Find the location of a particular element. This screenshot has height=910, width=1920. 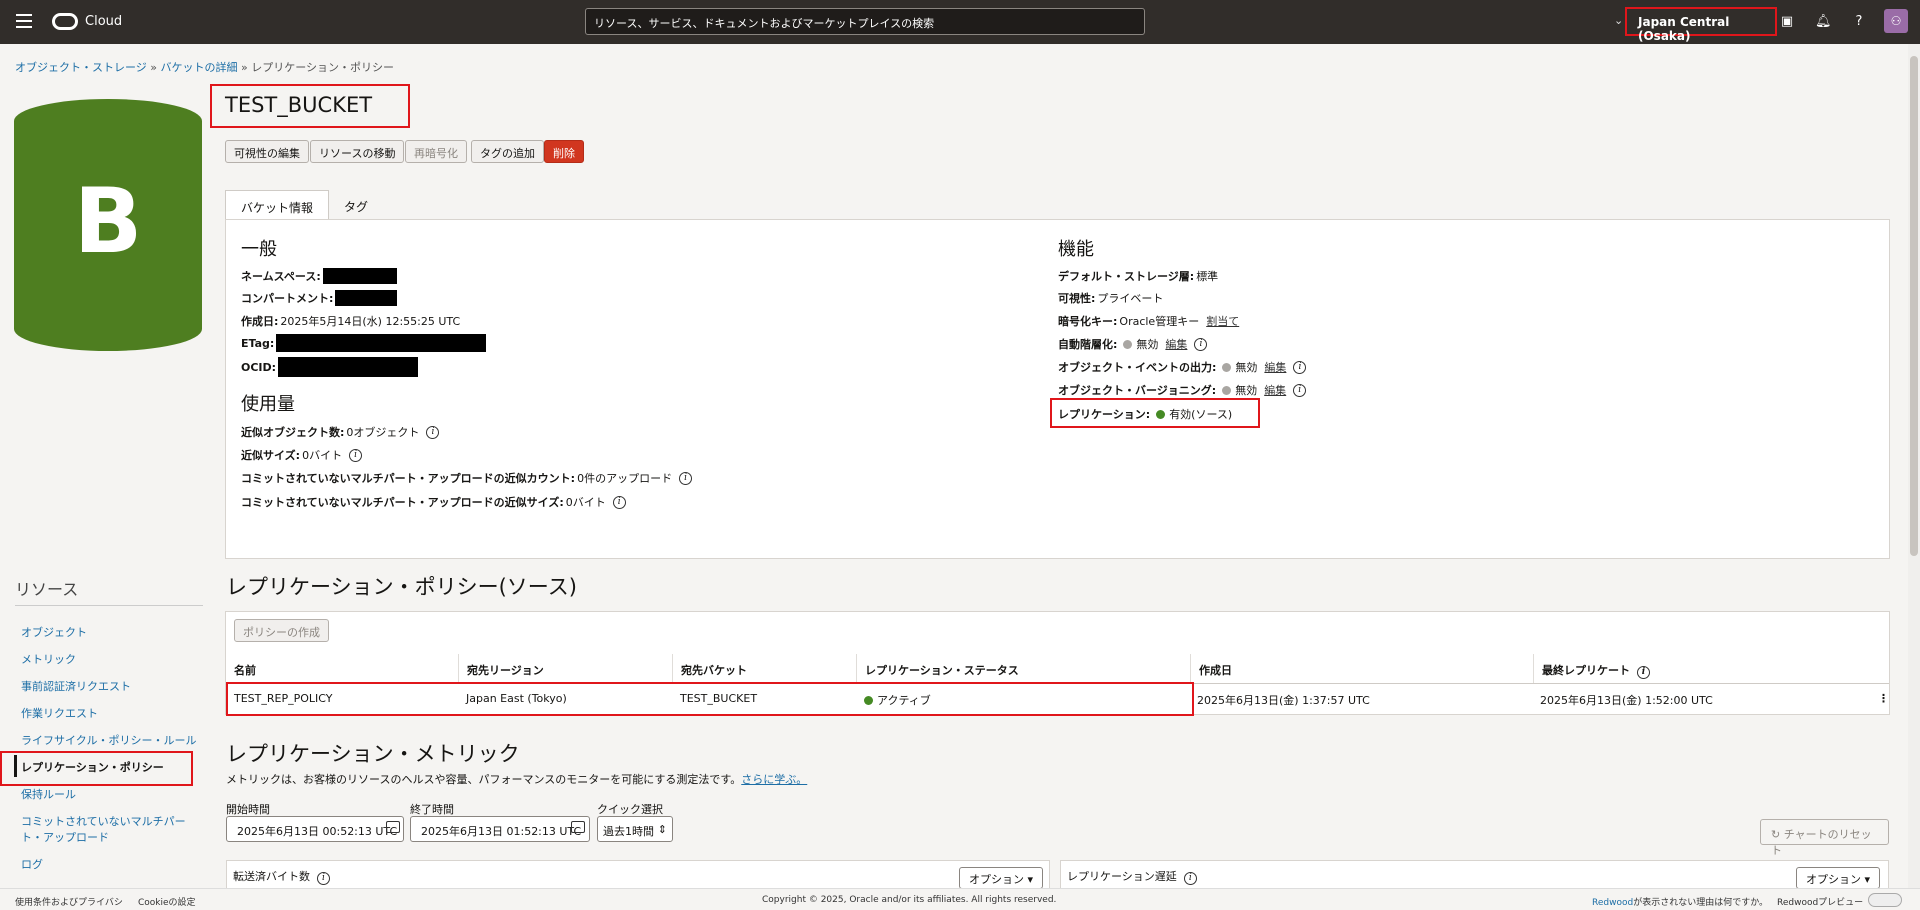

redwood-link: Redwoodが表示されない理由は何ですか。 is located at coordinates (1680, 901).